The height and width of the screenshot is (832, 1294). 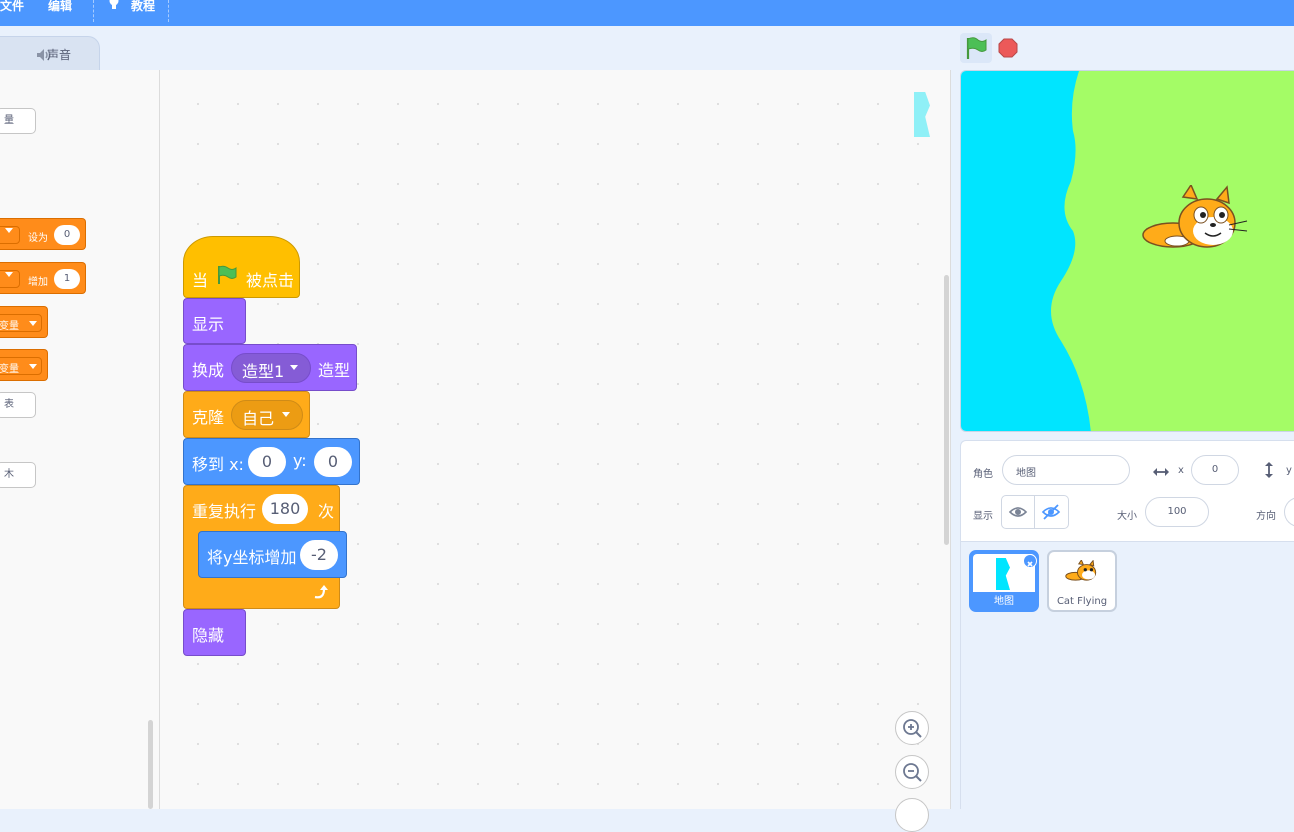 What do you see at coordinates (1127, 251) in the screenshot?
I see `stage` at bounding box center [1127, 251].